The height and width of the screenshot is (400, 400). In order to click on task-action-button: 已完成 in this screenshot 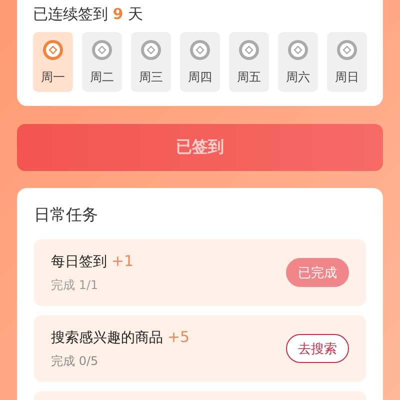, I will do `click(317, 272)`.